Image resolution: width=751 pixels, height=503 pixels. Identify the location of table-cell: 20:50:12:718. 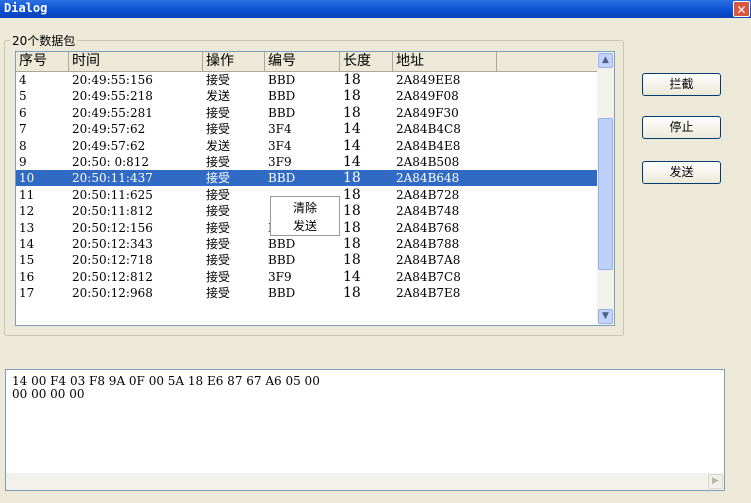
(112, 260).